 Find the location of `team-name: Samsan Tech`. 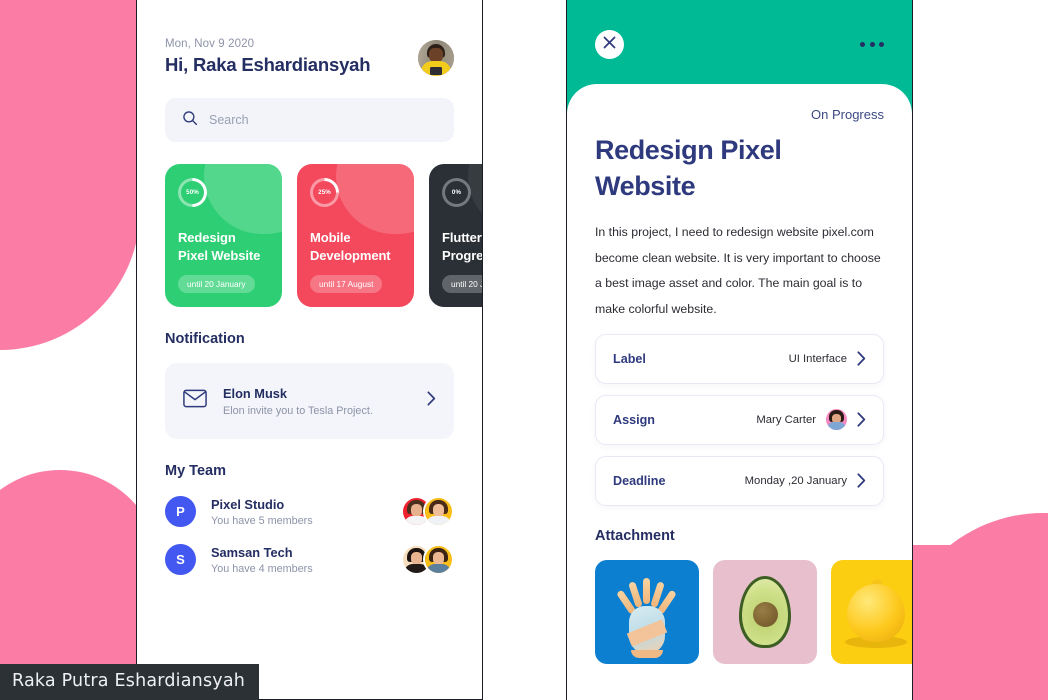

team-name: Samsan Tech is located at coordinates (252, 552).